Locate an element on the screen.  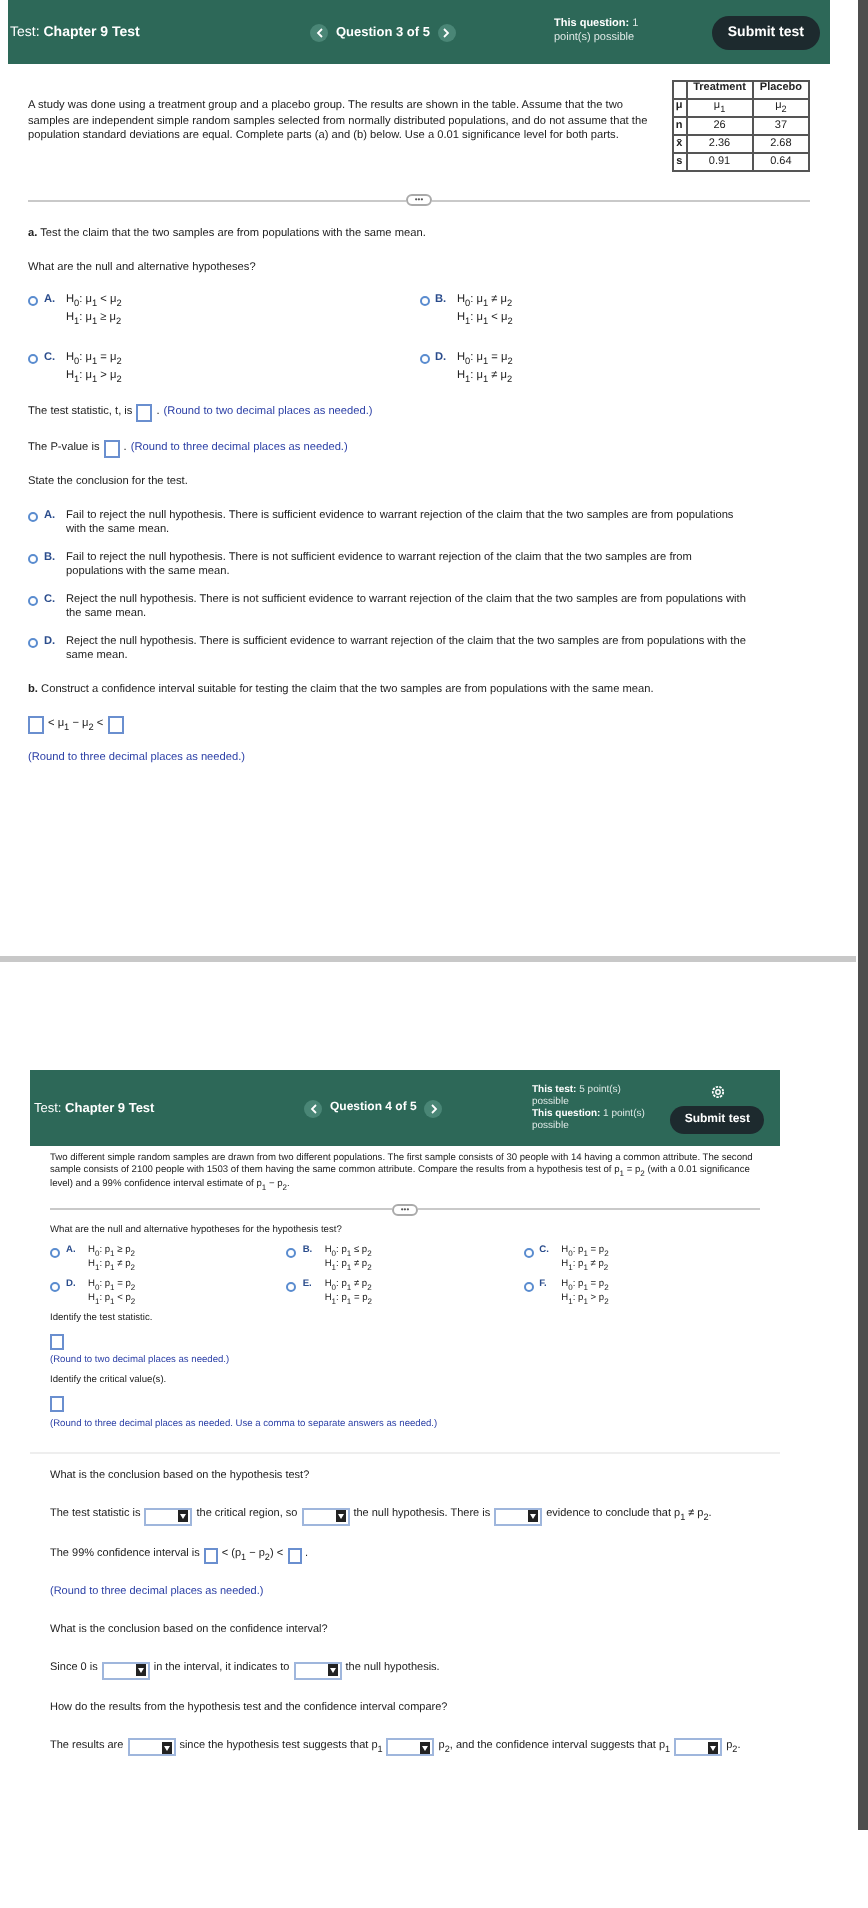
scrollbar is located at coordinates (863, 915).